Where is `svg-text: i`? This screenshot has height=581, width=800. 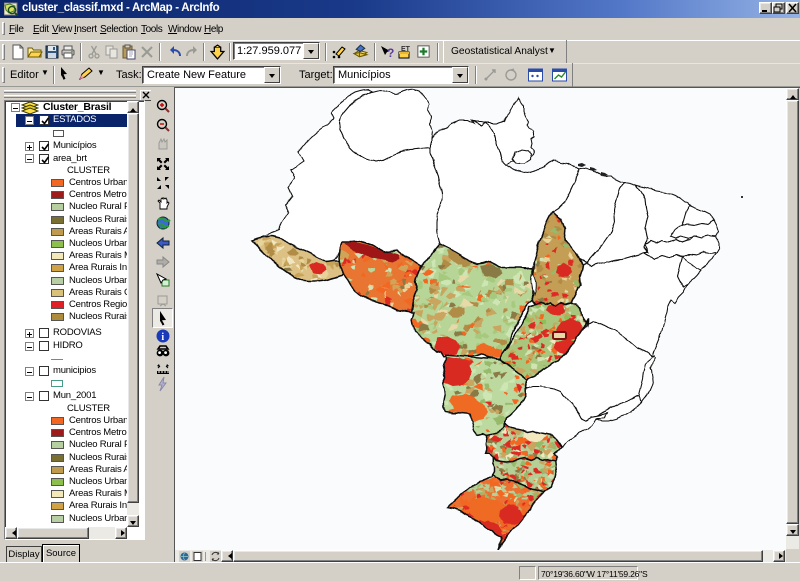
svg-text: i is located at coordinates (162, 337).